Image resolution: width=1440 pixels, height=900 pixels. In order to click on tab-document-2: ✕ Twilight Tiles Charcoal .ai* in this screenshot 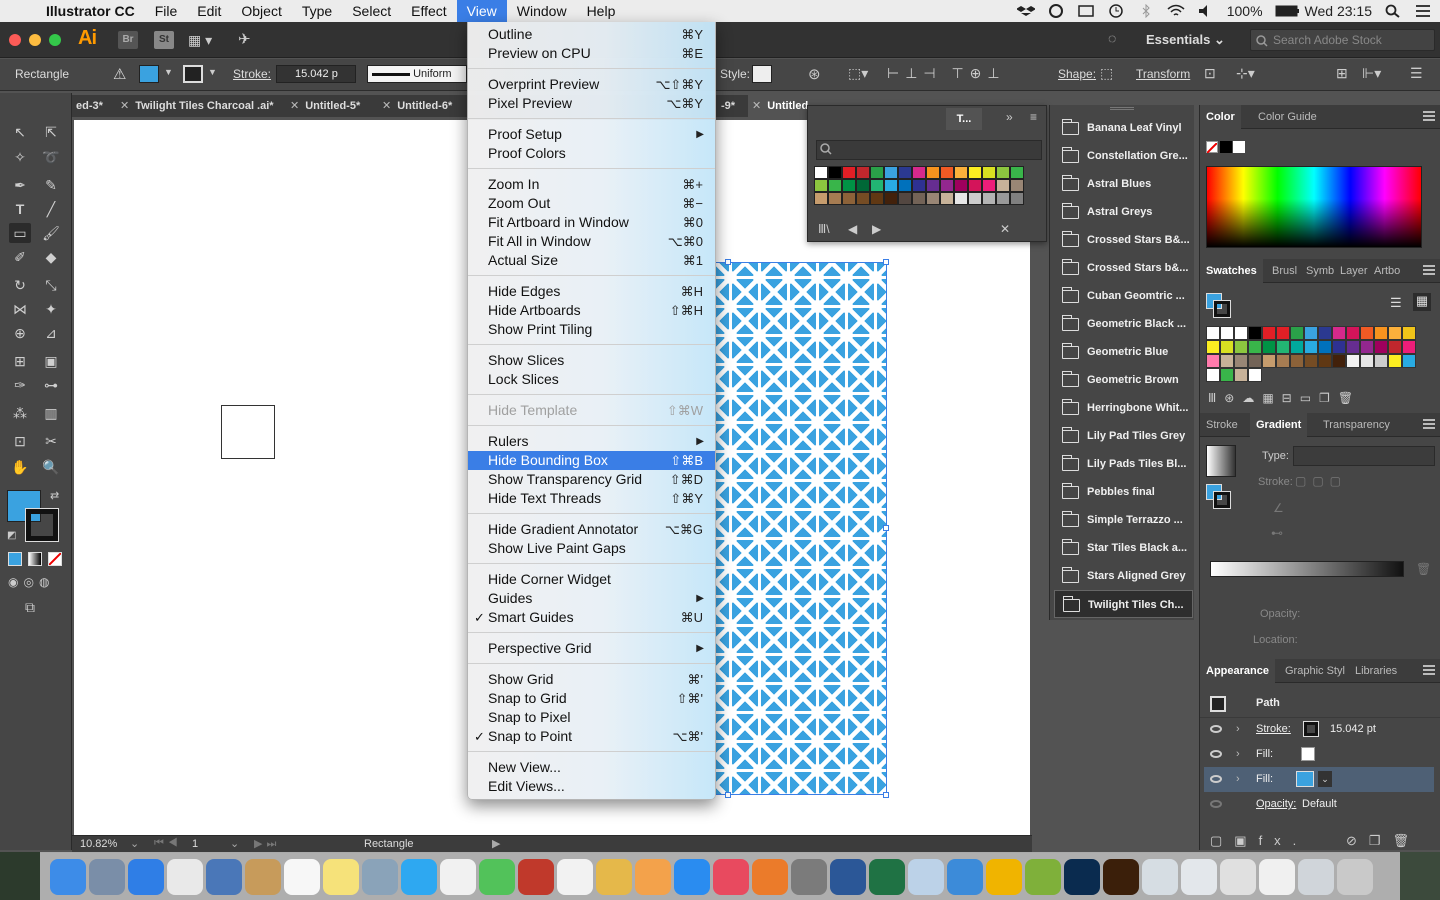, I will do `click(202, 106)`.